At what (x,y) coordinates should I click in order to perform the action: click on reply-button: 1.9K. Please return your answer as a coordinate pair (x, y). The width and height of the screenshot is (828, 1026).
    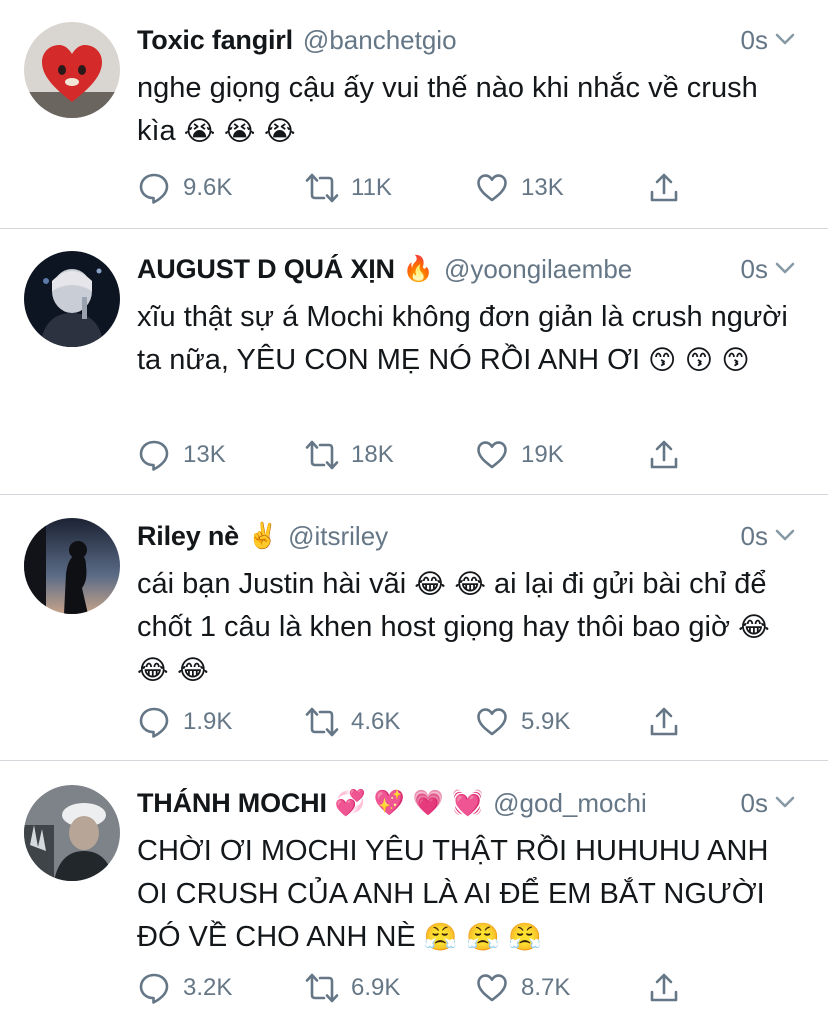
    Looking at the image, I should click on (184, 722).